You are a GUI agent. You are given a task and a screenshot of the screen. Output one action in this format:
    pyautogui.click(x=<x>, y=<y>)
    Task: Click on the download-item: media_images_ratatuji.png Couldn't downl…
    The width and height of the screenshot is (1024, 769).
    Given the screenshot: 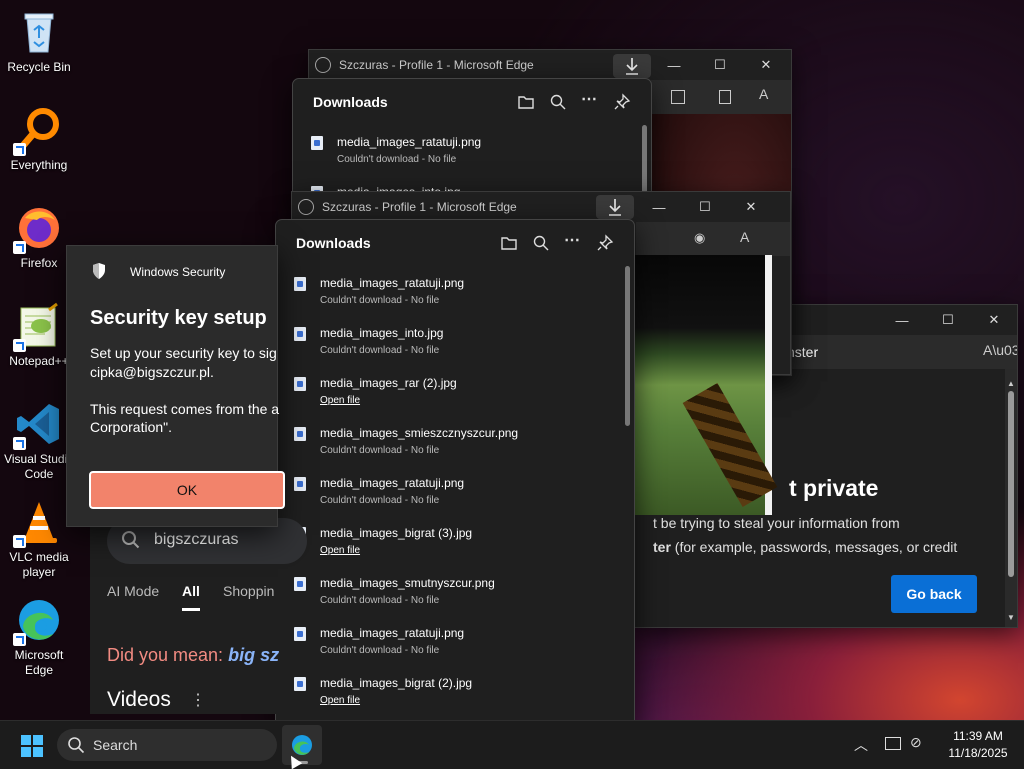 What is the action you would take?
    pyautogui.click(x=472, y=150)
    